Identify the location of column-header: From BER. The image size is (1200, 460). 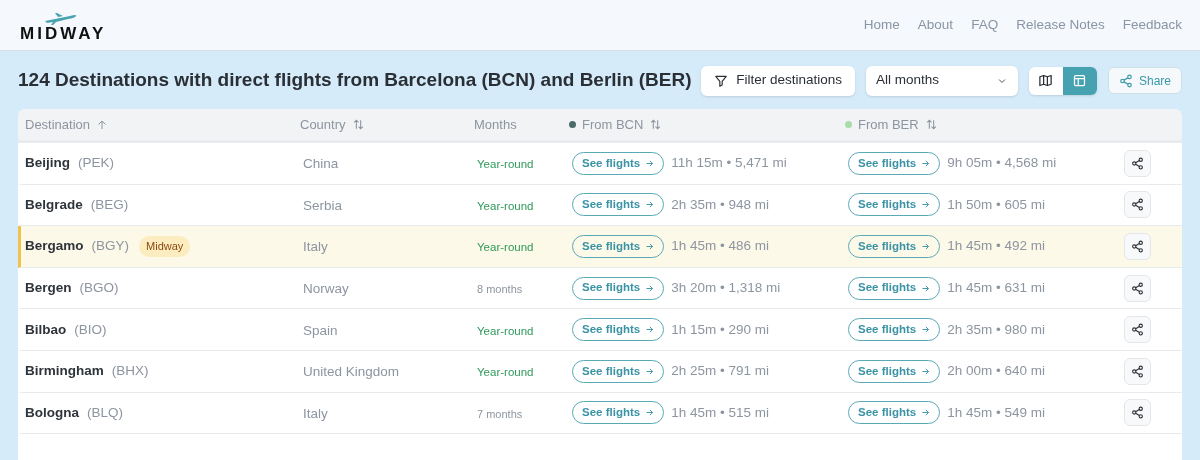
(888, 124).